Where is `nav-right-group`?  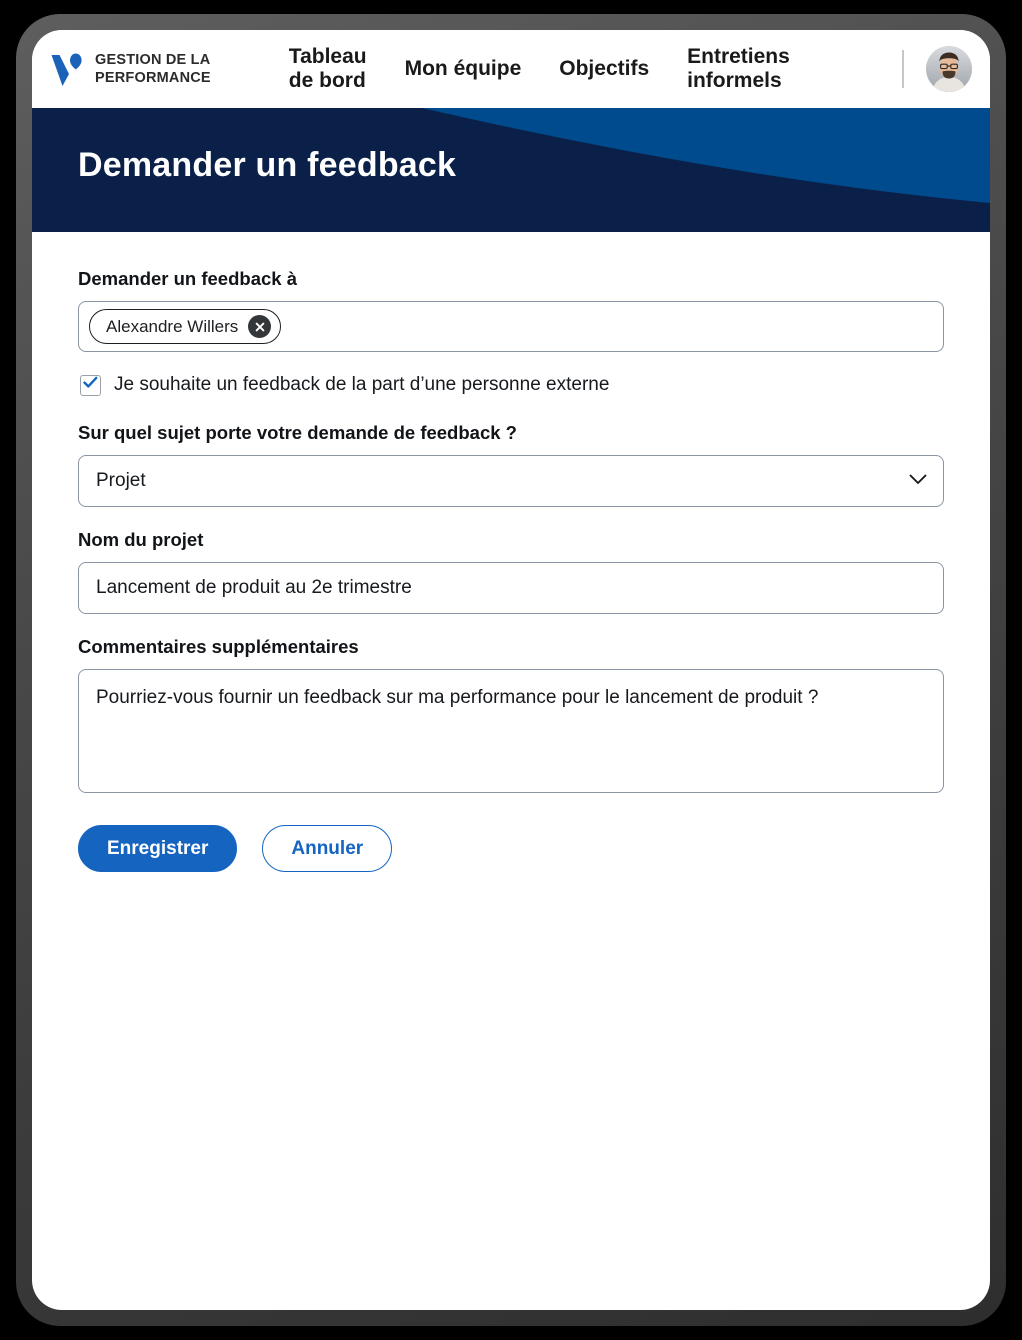
nav-right-group is located at coordinates (939, 69).